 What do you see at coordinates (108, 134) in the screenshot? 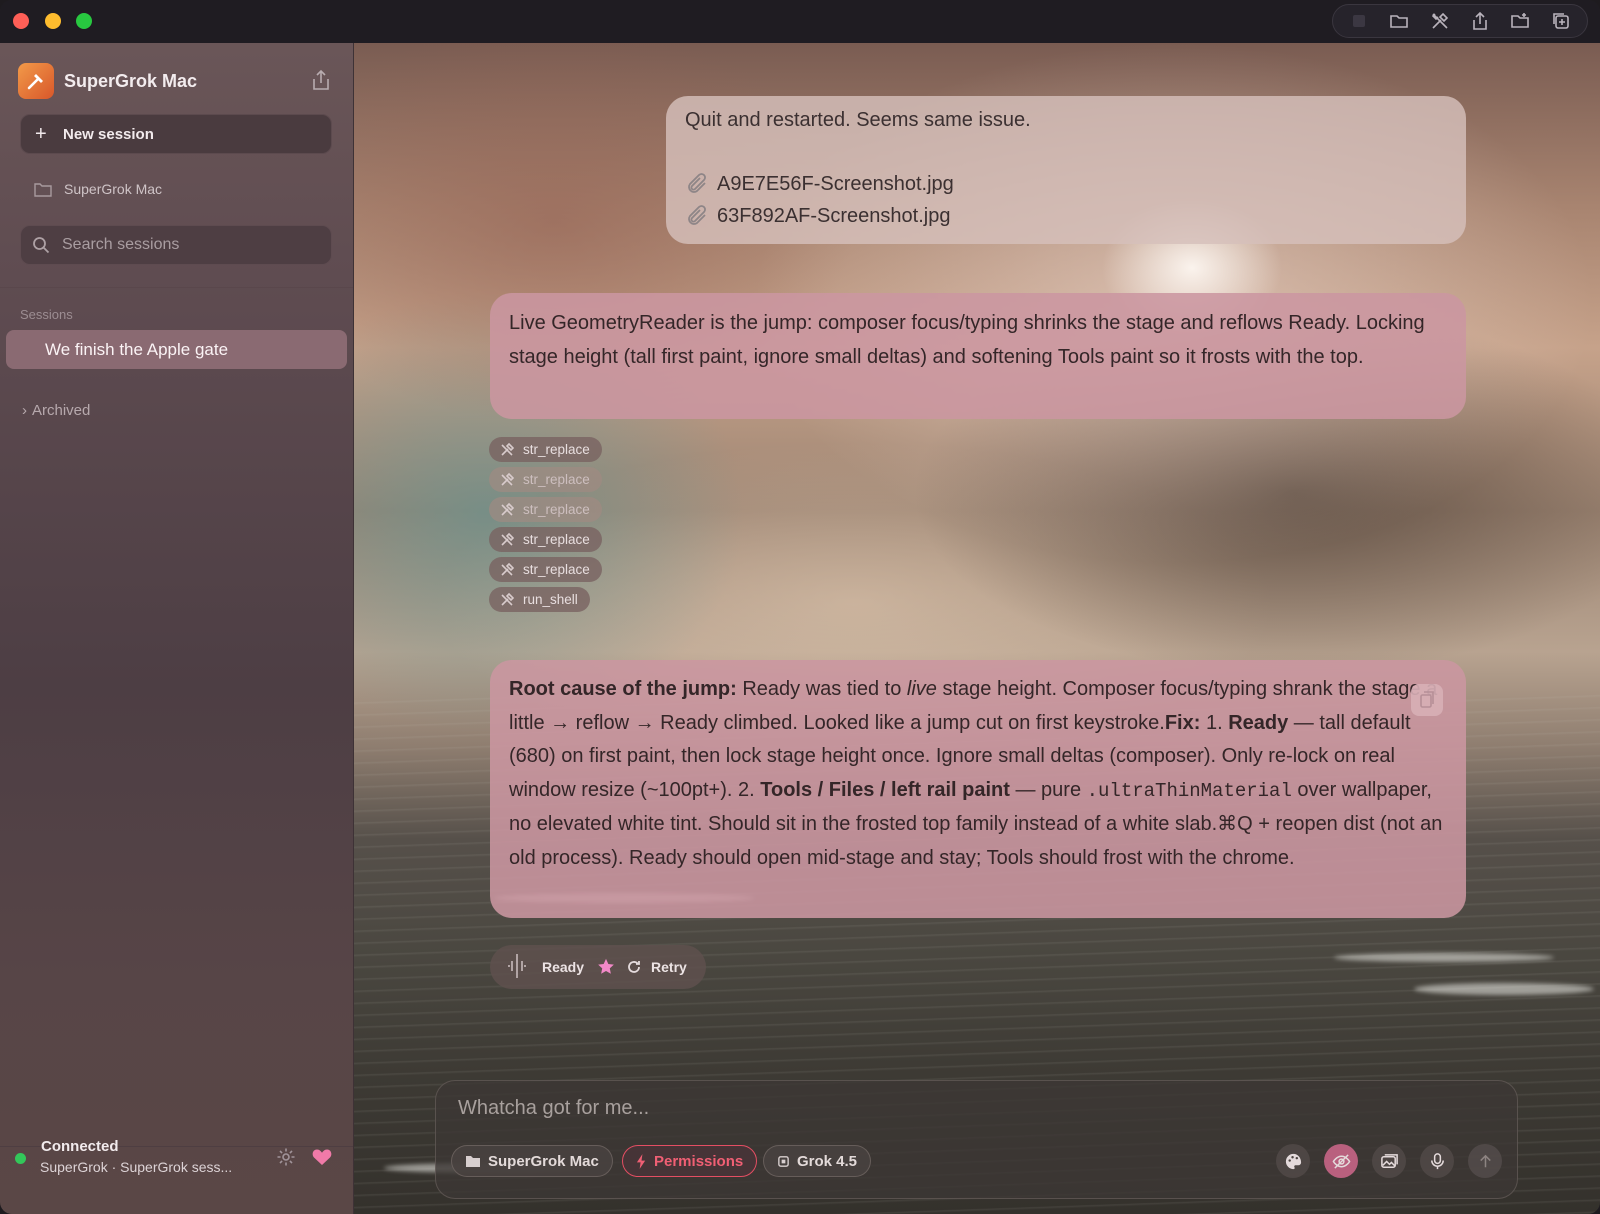
I see `new-session-label: New session` at bounding box center [108, 134].